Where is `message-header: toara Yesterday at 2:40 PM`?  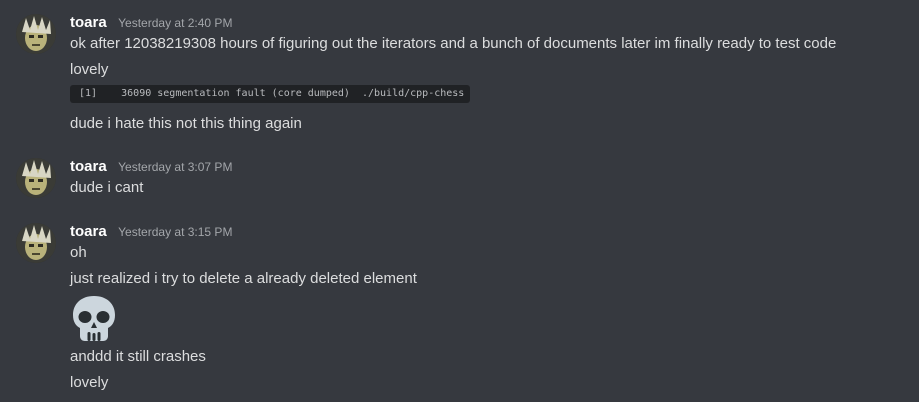 message-header: toara Yesterday at 2:40 PM is located at coordinates (151, 23).